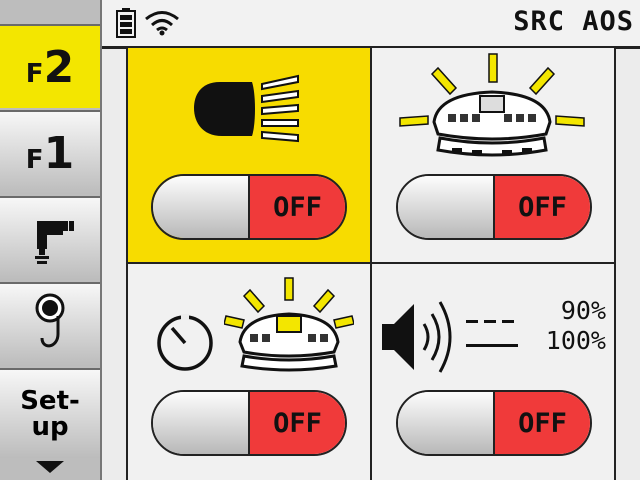 The height and width of the screenshot is (480, 640). Describe the element at coordinates (162, 23) in the screenshot. I see `wifi-icon` at that location.